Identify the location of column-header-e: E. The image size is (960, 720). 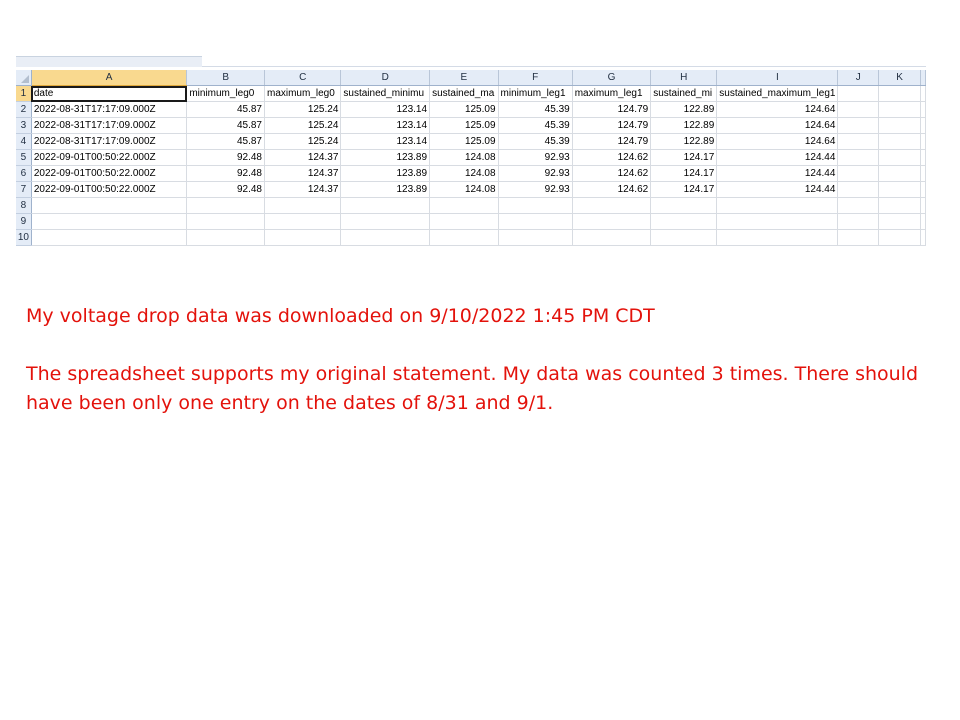
(464, 78).